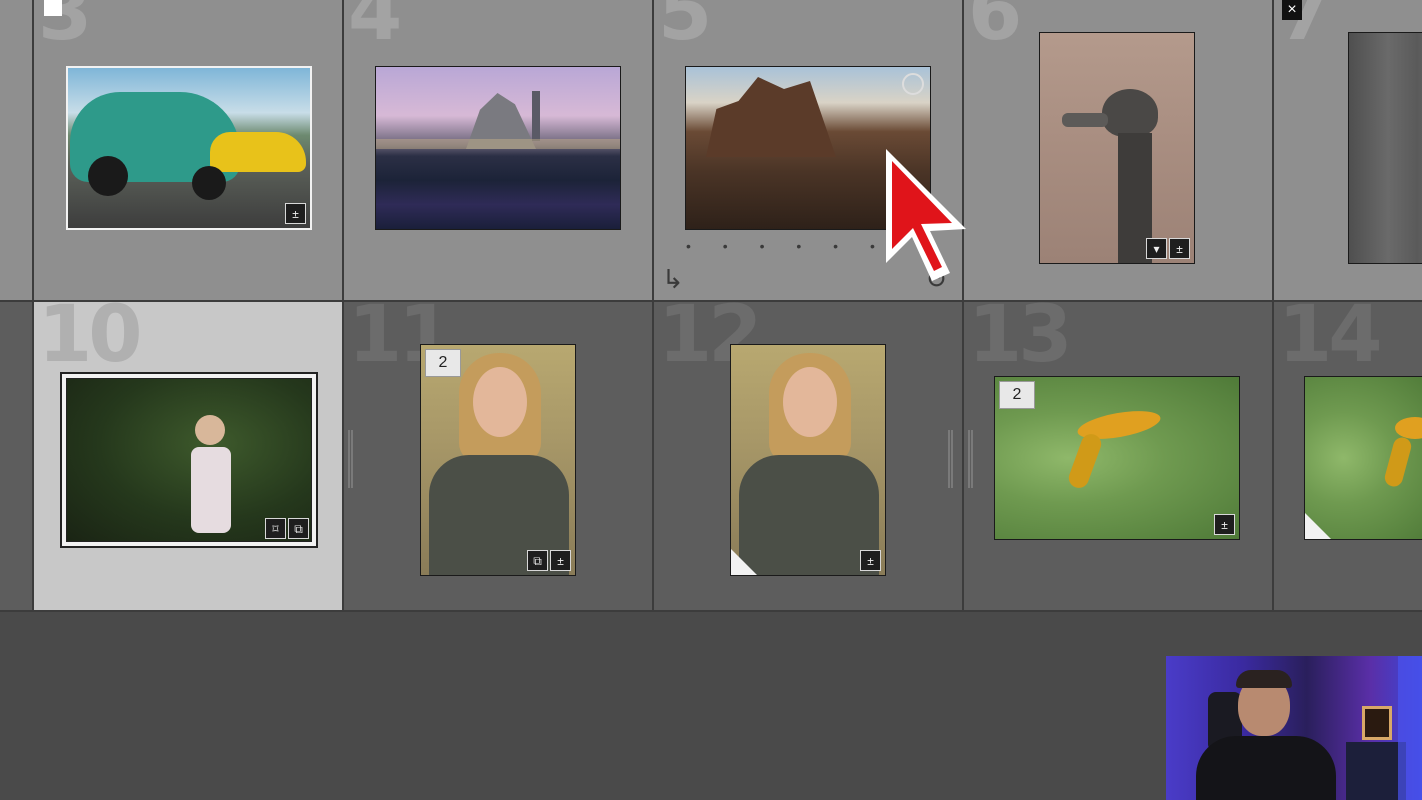 The image size is (1422, 800). I want to click on rotate-left-icon: ↳, so click(673, 279).